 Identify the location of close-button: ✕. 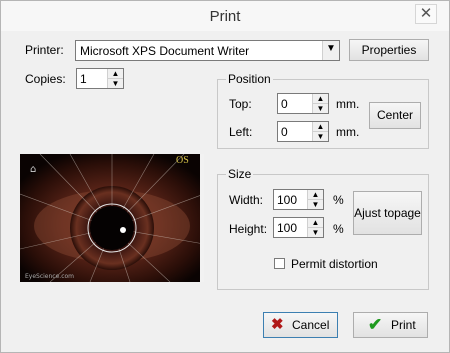
(426, 14).